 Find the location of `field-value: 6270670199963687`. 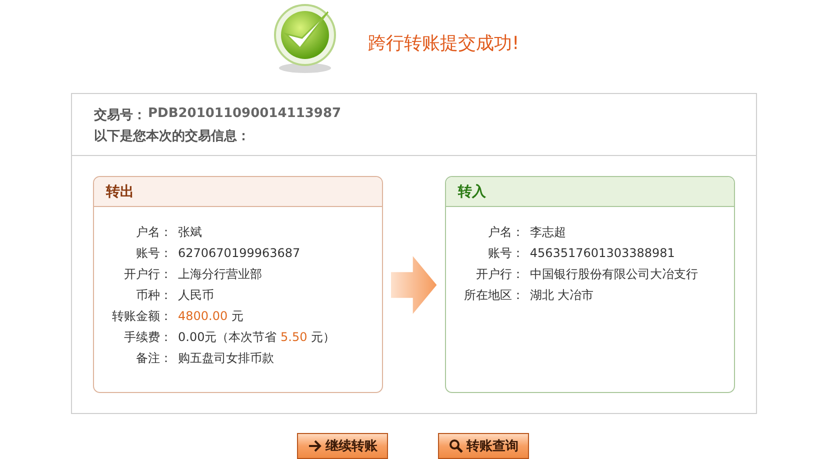

field-value: 6270670199963687 is located at coordinates (239, 253).